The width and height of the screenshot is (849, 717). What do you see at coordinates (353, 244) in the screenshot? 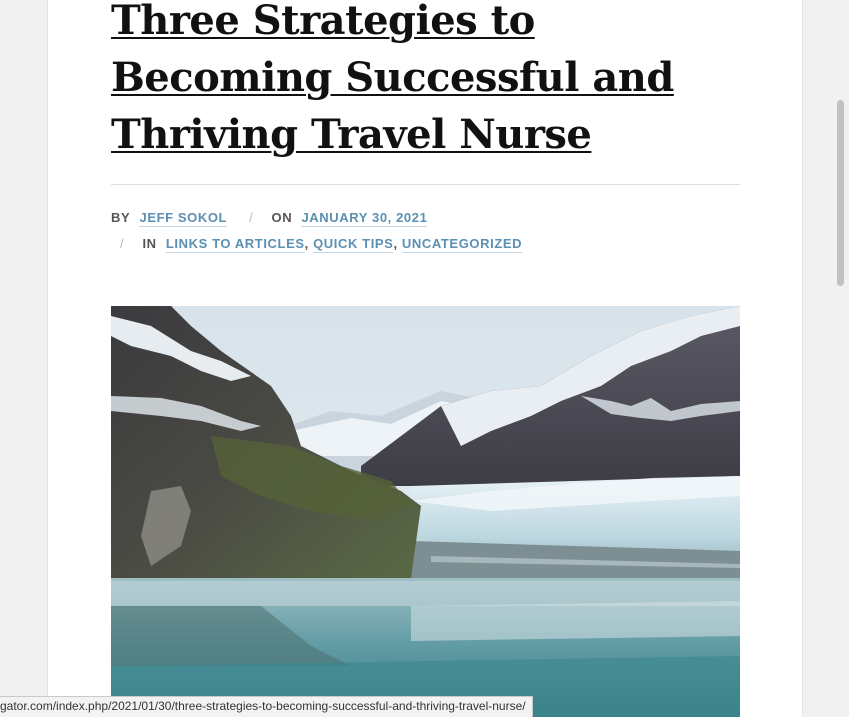
I see `category-link-quick-tips: Quick Tips` at bounding box center [353, 244].